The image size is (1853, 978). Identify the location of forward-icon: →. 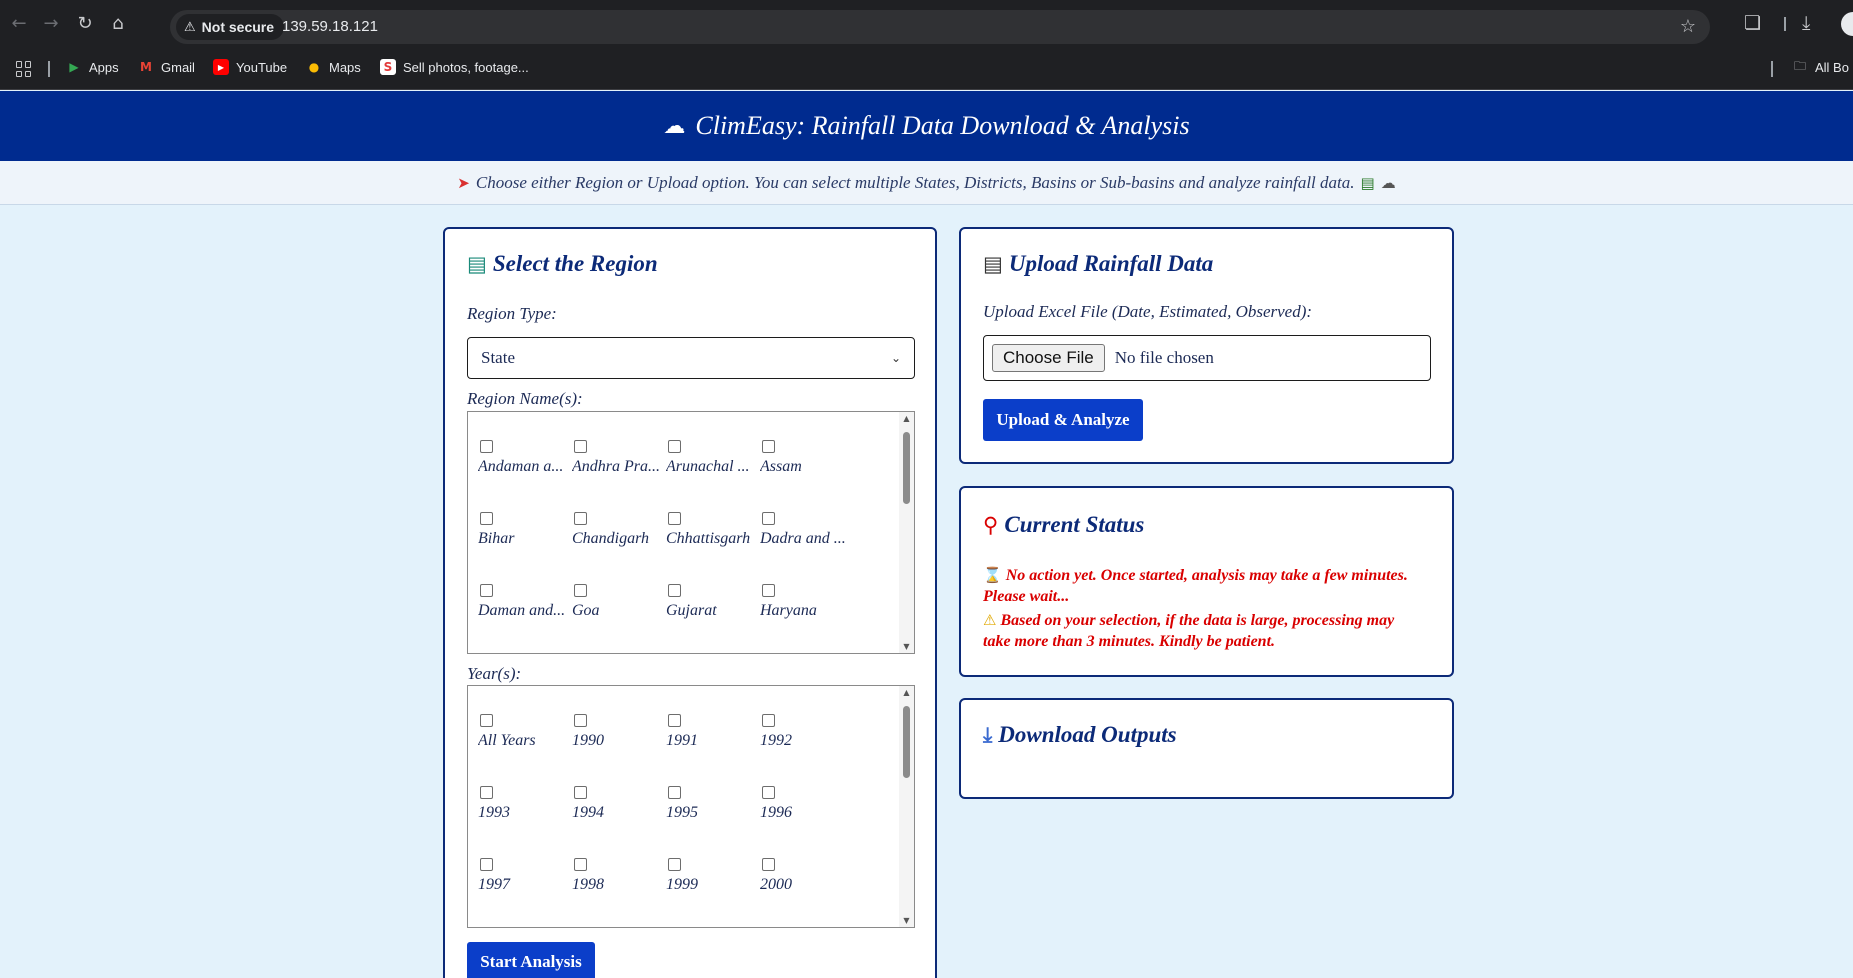
(51, 23).